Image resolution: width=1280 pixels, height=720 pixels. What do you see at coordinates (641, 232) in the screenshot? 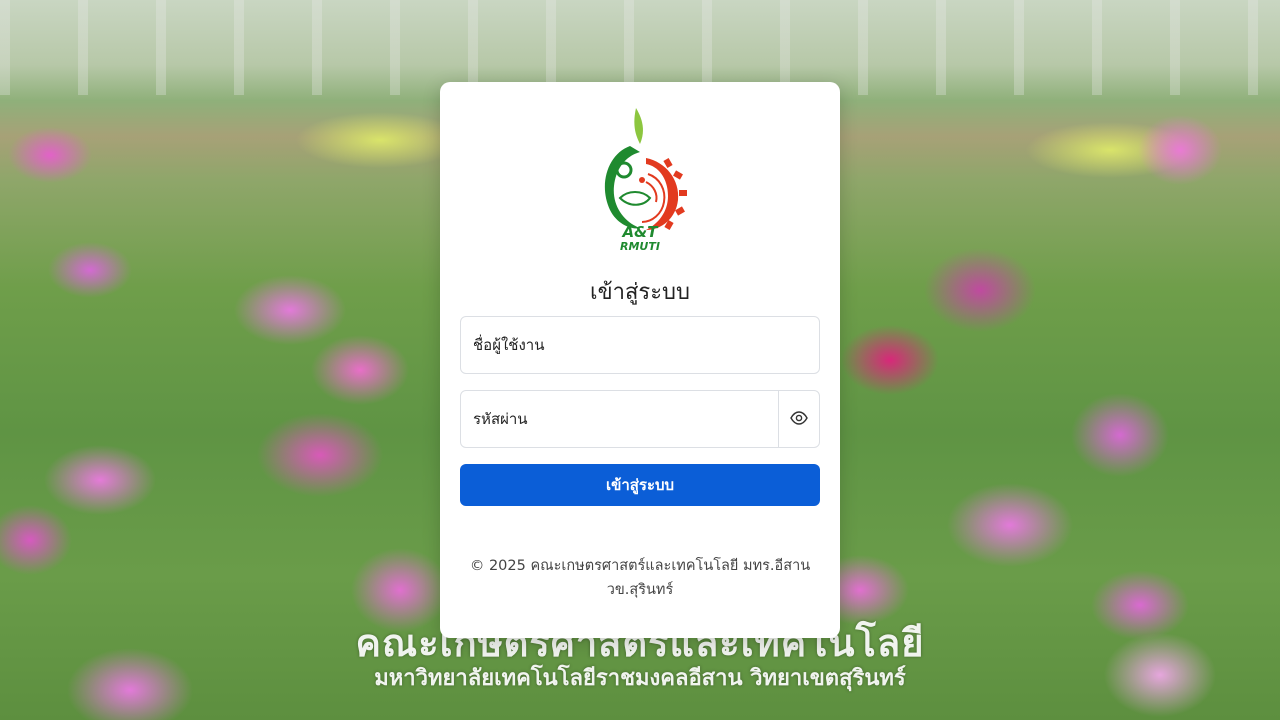
I see `logo-text-at: A&T` at bounding box center [641, 232].